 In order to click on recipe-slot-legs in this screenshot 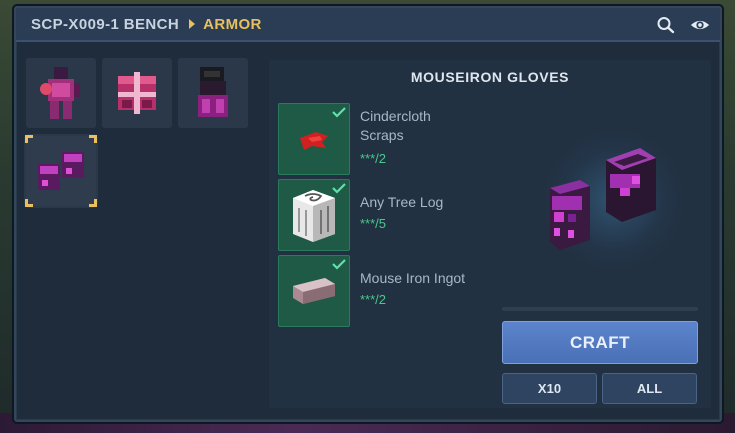, I will do `click(213, 93)`.